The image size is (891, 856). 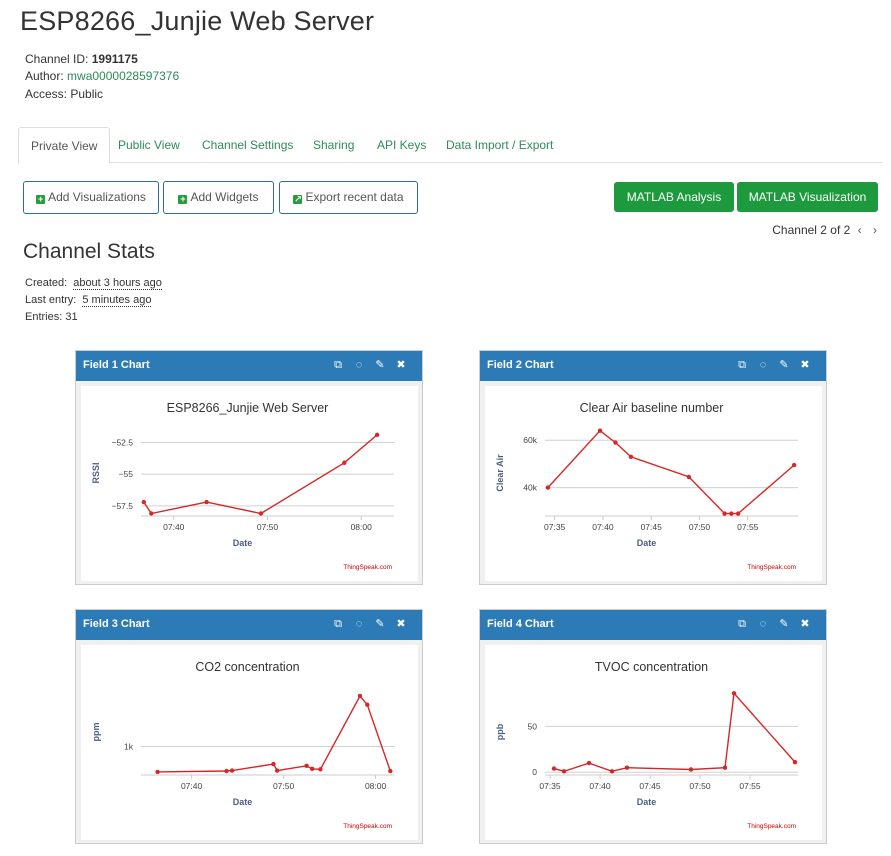 I want to click on widget-title: Field 4 Chart, so click(x=520, y=624).